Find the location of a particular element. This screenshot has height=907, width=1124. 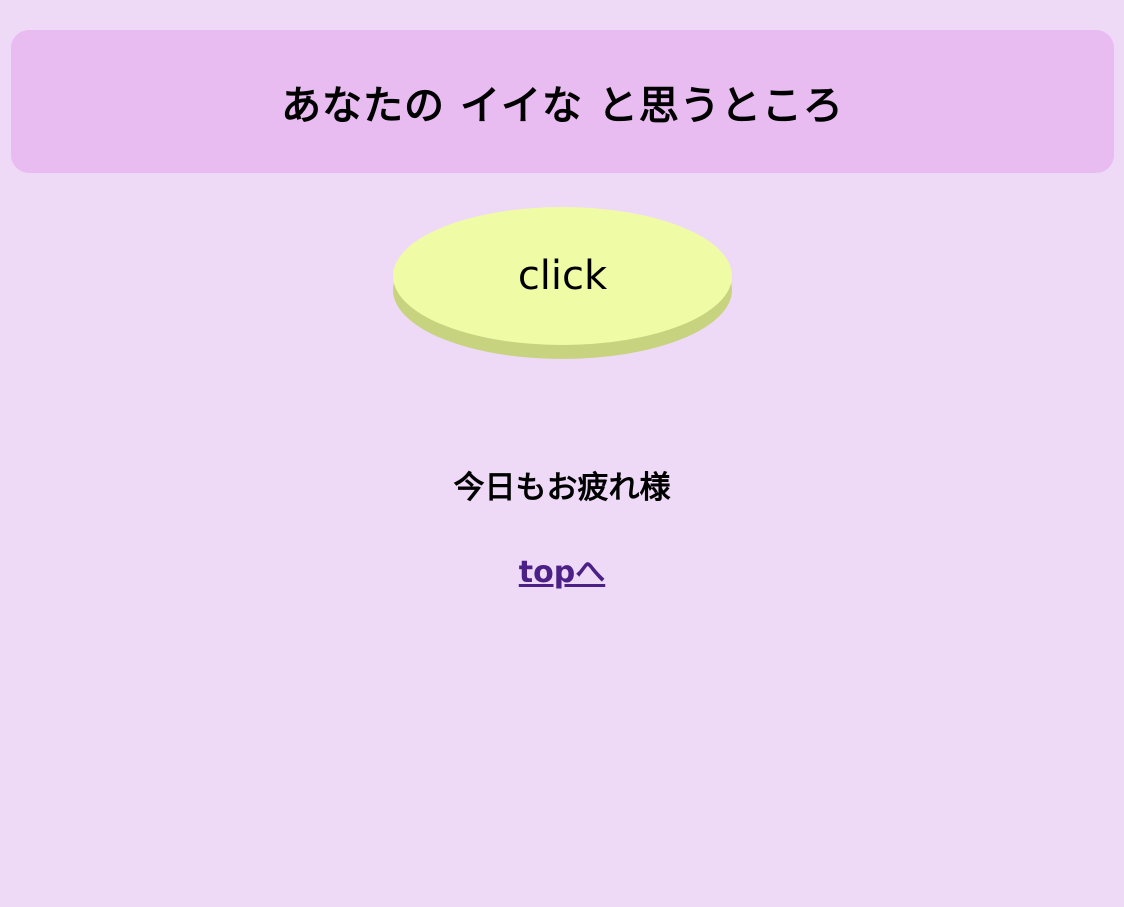

top-link-container: topへ is located at coordinates (562, 569).